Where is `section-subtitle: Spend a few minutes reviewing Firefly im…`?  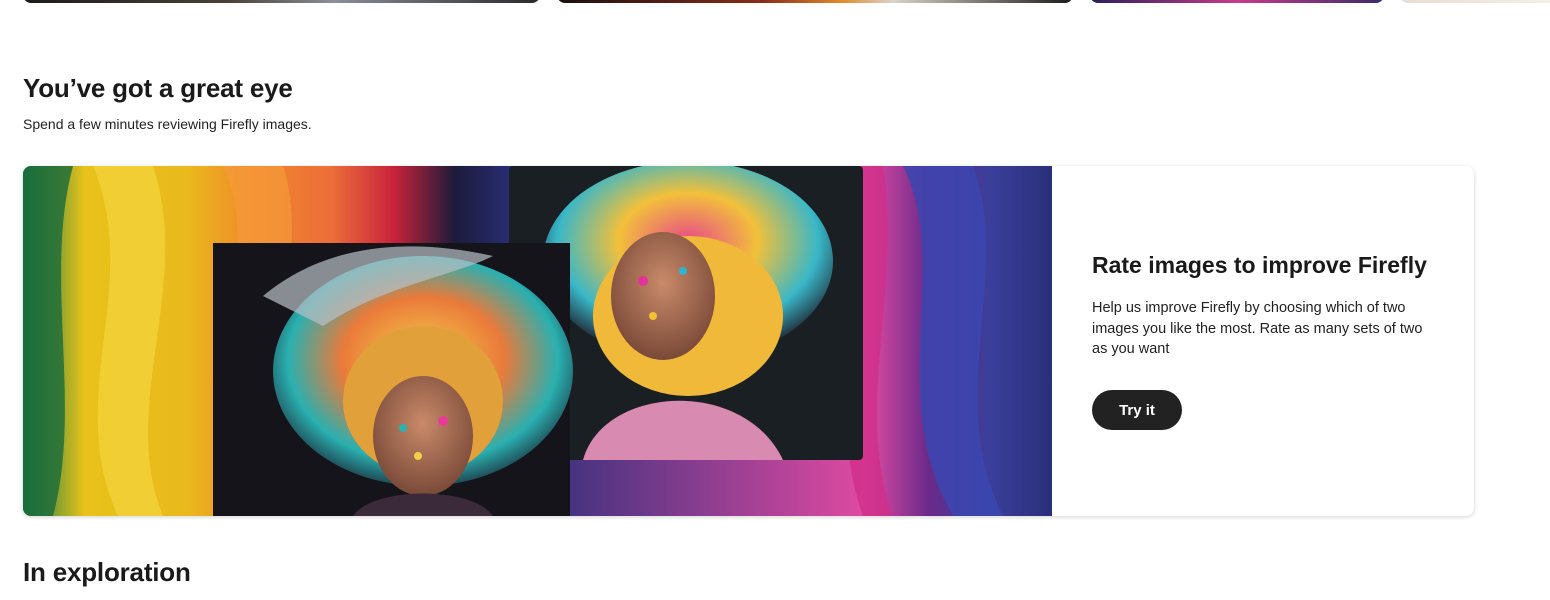 section-subtitle: Spend a few minutes reviewing Firefly im… is located at coordinates (167, 124).